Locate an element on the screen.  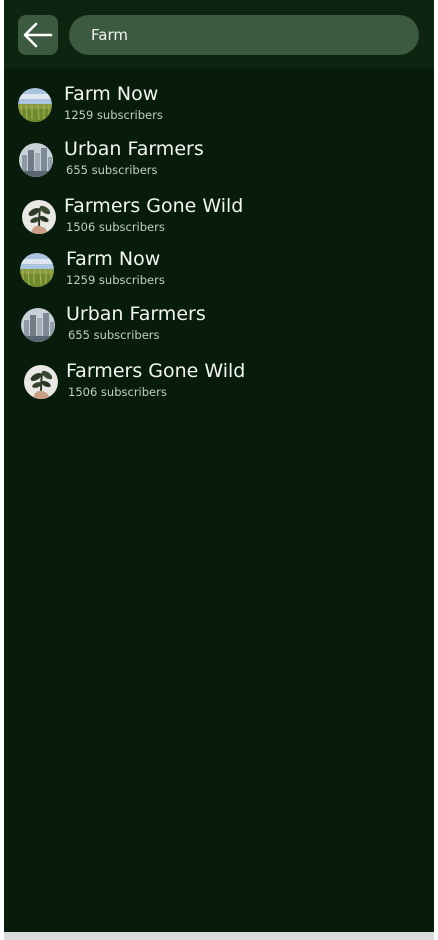
back-button is located at coordinates (38, 35).